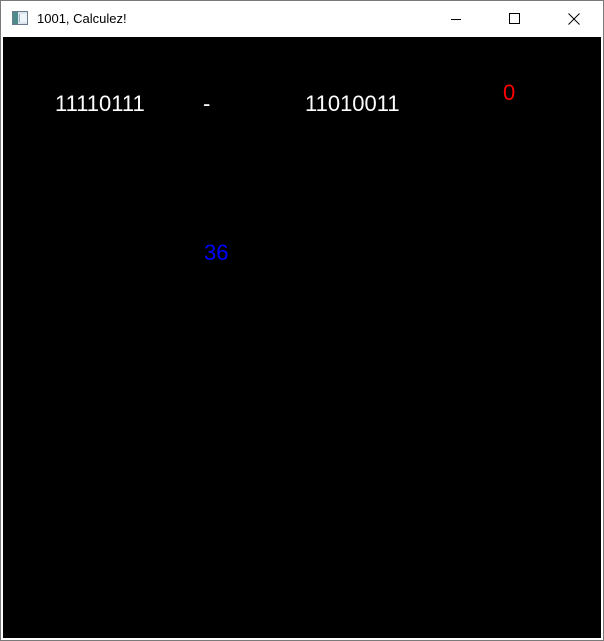 The height and width of the screenshot is (641, 604). I want to click on minimize-button, so click(456, 19).